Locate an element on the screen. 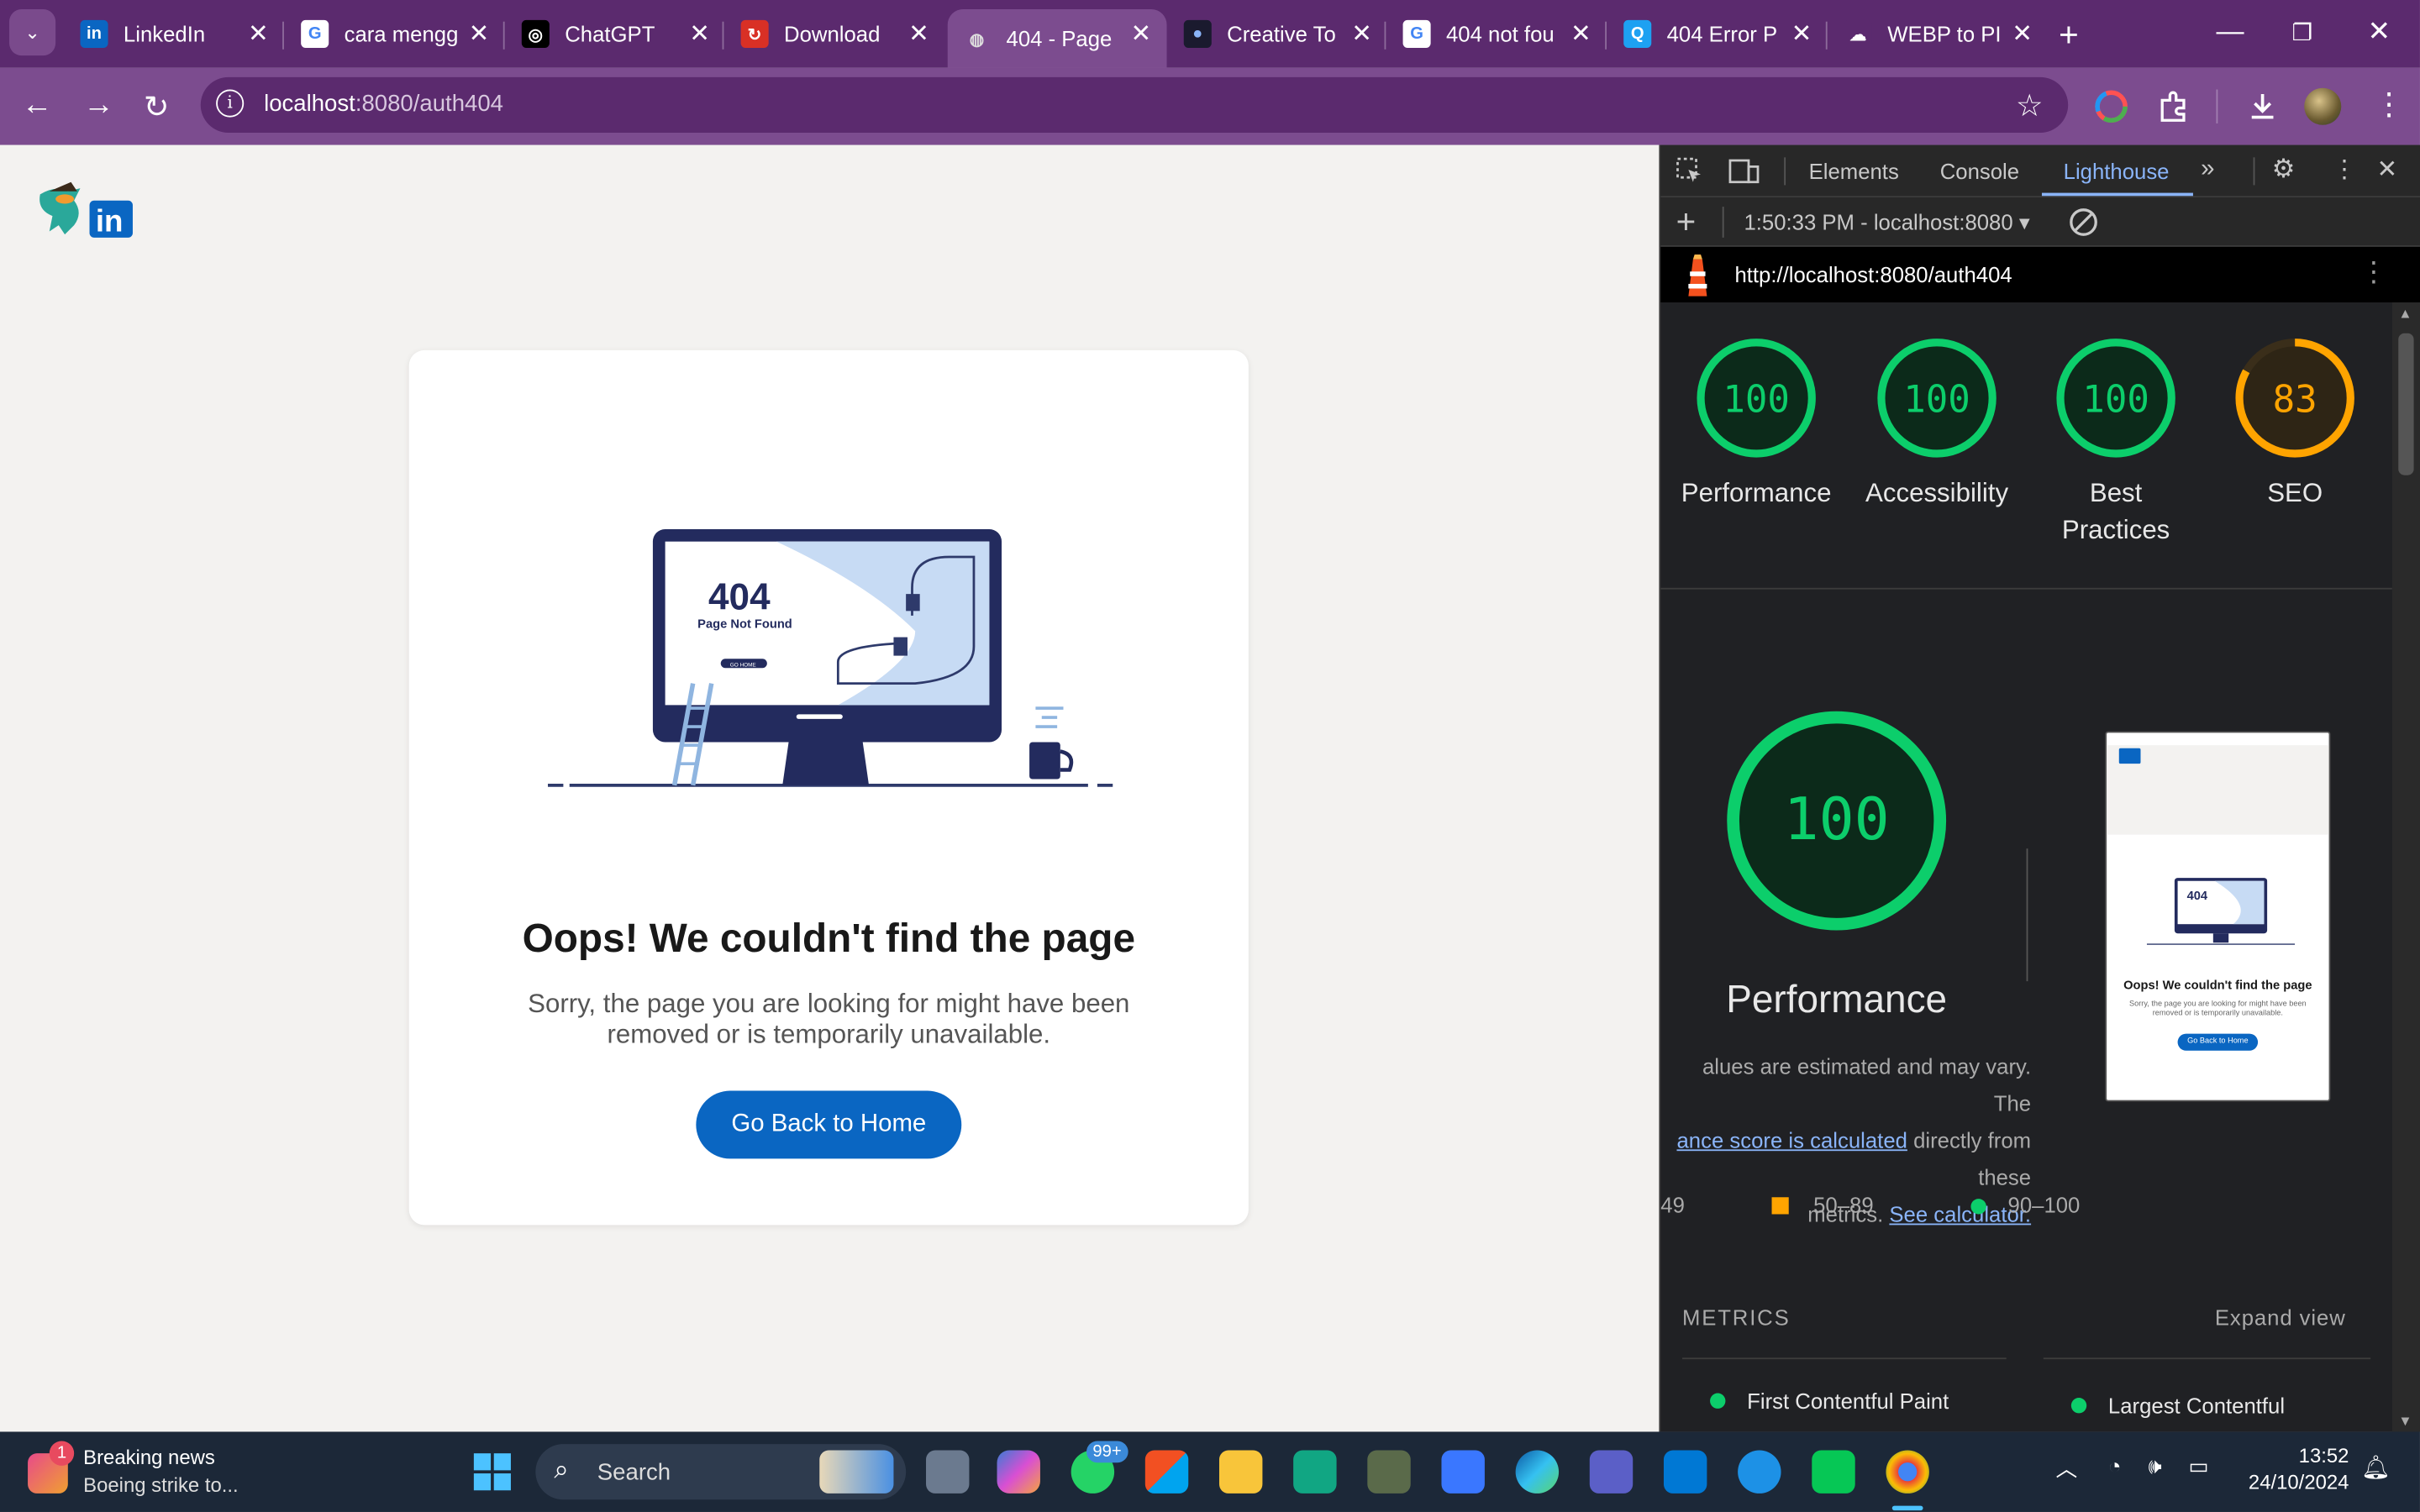  browser-tab: ● Creative To ✕ is located at coordinates (1277, 34).